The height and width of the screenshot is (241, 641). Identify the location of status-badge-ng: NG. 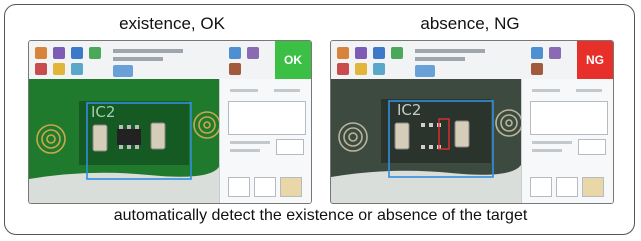
(595, 60).